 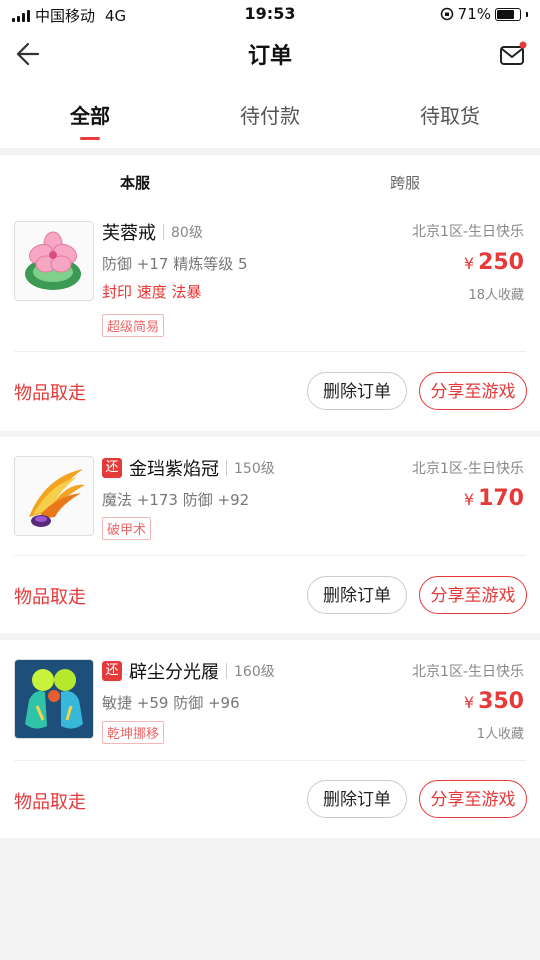 I want to click on price: ¥250, so click(x=494, y=262).